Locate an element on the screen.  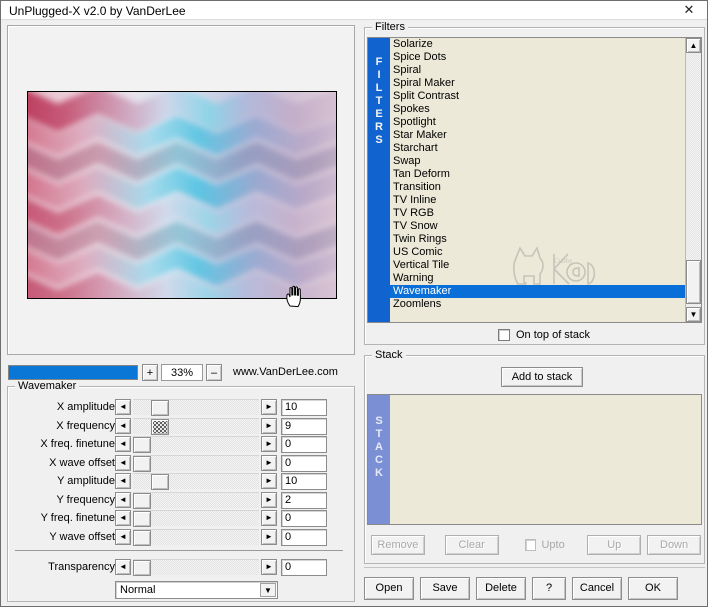
param-value-field: 2 is located at coordinates (304, 500).